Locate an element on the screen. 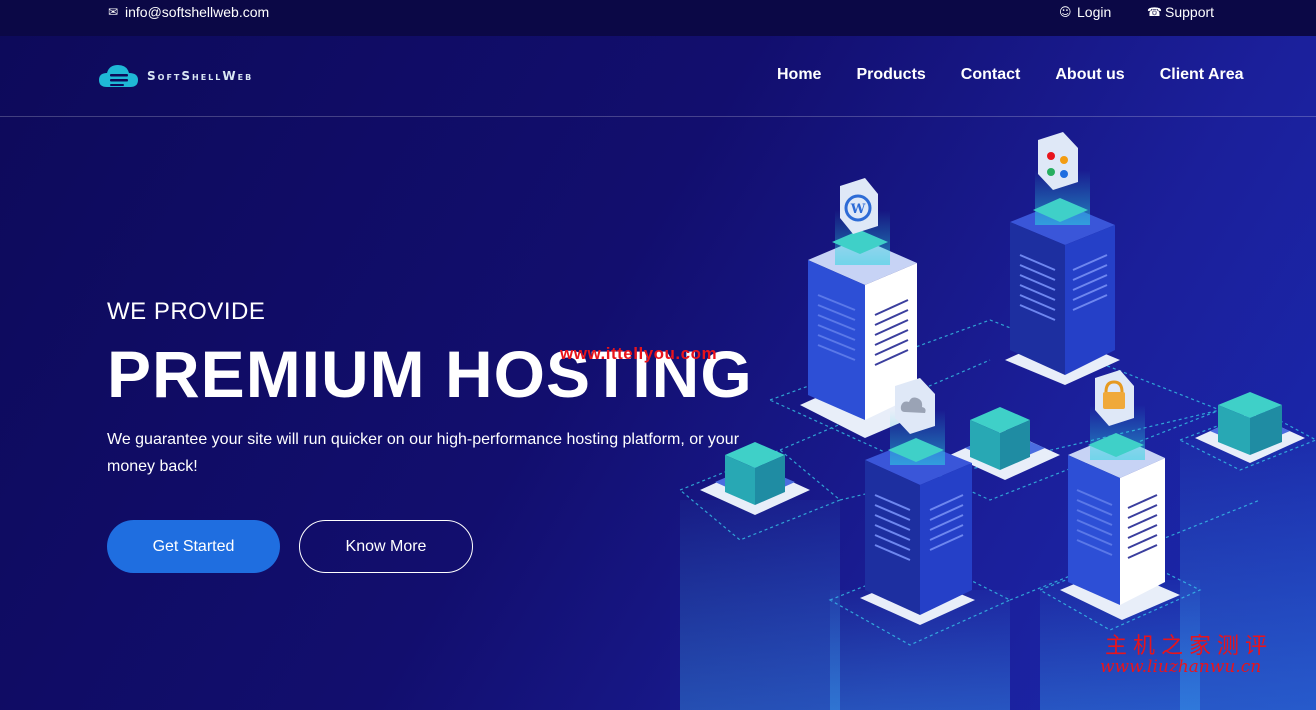 The image size is (1316, 710). support-link: ☎ Support is located at coordinates (1180, 12).